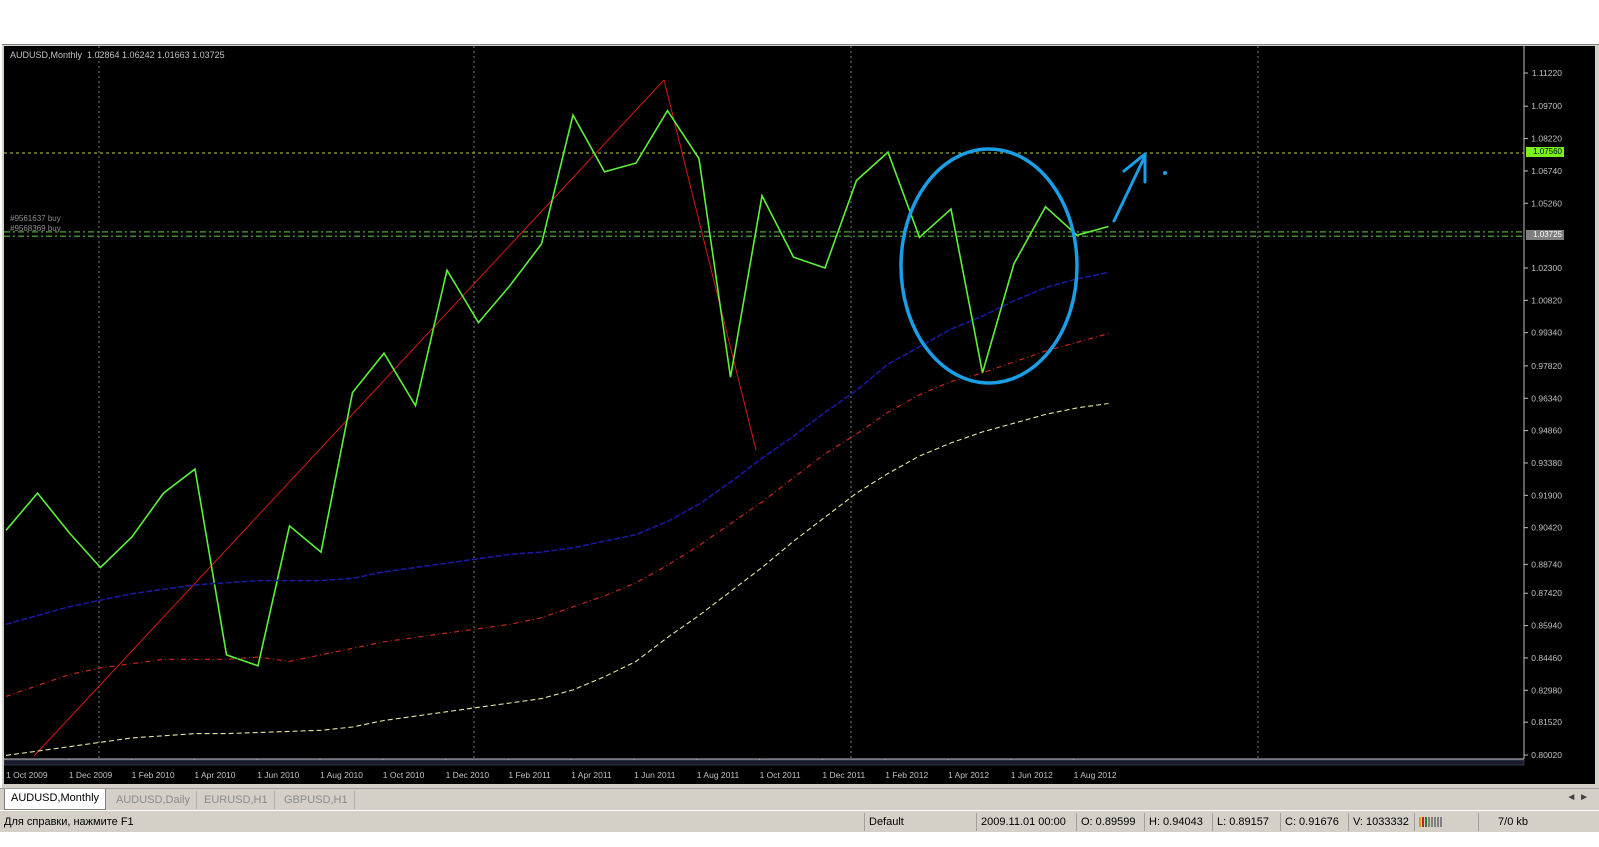 Image resolution: width=1599 pixels, height=847 pixels. What do you see at coordinates (1545, 152) in the screenshot?
I see `bid-price-badge: 1.07560` at bounding box center [1545, 152].